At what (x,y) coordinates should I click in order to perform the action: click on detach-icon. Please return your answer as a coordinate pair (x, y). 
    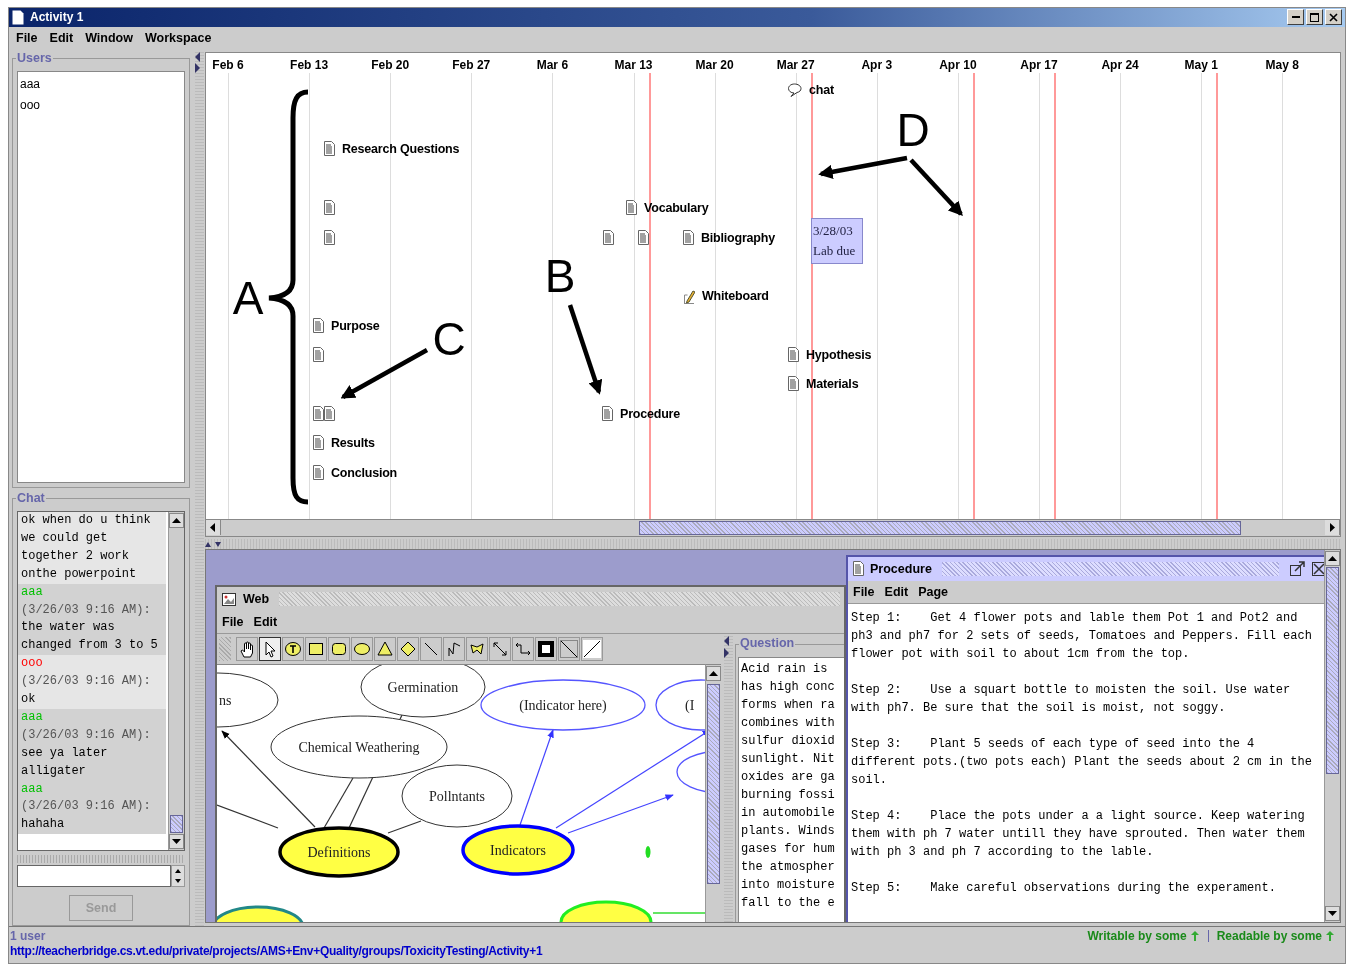
    Looking at the image, I should click on (1297, 568).